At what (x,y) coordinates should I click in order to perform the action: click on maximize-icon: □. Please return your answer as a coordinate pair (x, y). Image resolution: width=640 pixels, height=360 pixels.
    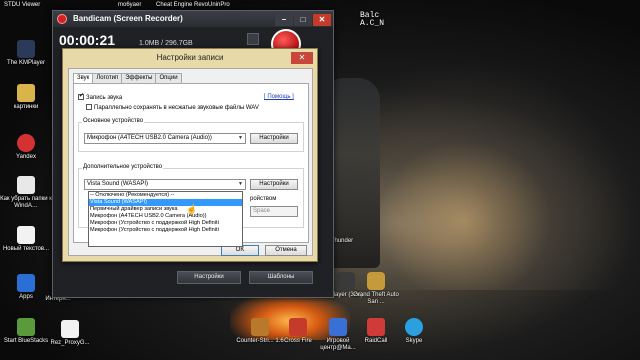
    Looking at the image, I should click on (303, 20).